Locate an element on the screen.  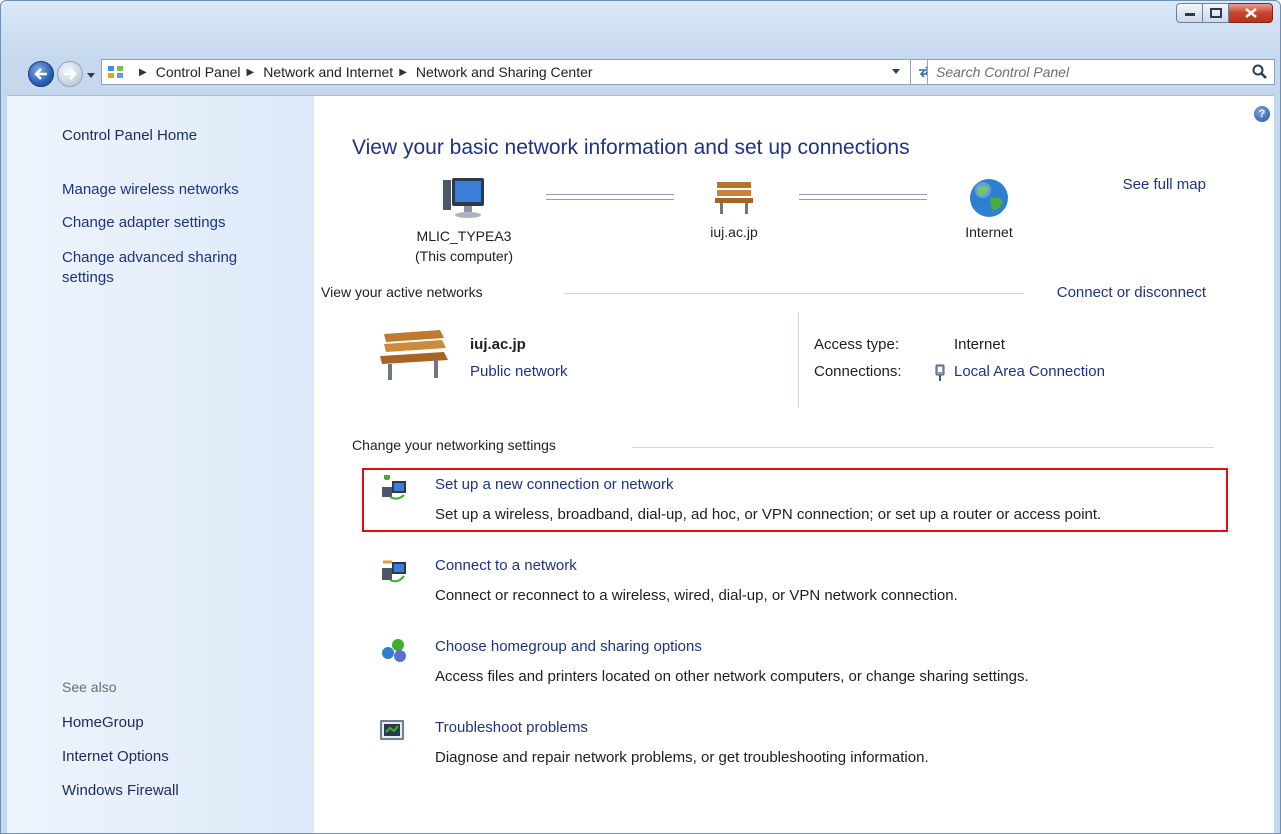
new-connection-icon is located at coordinates (394, 487).